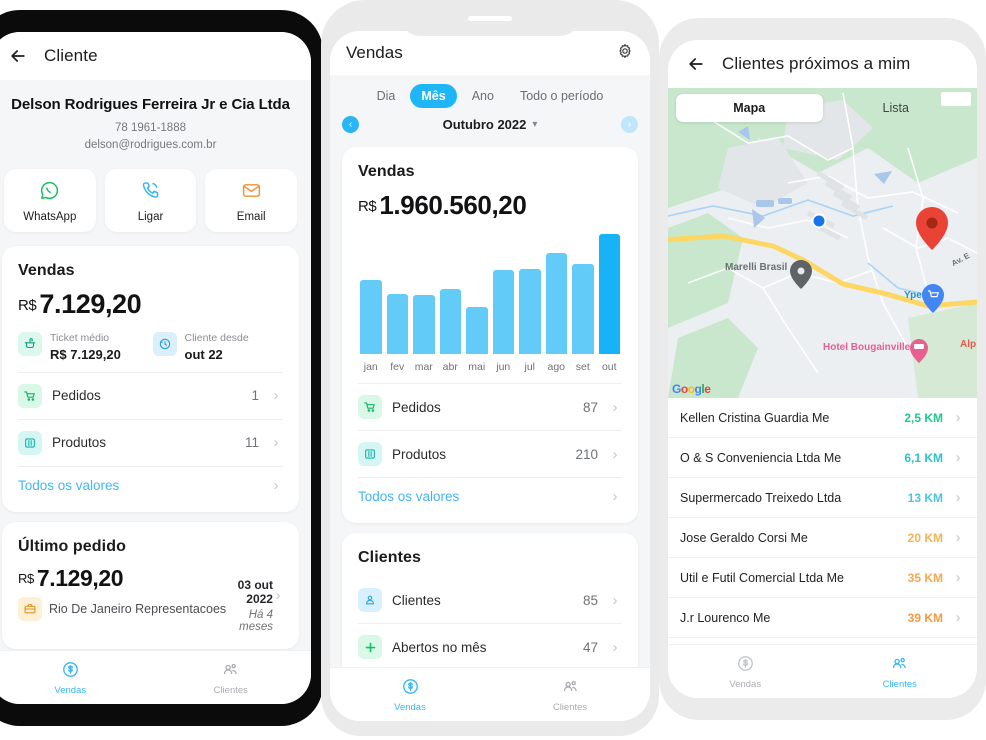 The height and width of the screenshot is (740, 986). Describe the element at coordinates (755, 417) in the screenshot. I see `client-name: Kellen Cristina Guardia Me` at that location.